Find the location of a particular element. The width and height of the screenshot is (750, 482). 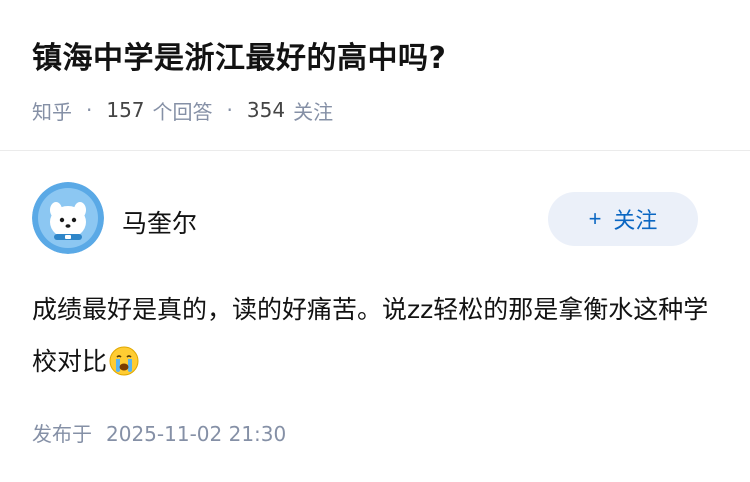

source-label: 知乎 is located at coordinates (52, 110).